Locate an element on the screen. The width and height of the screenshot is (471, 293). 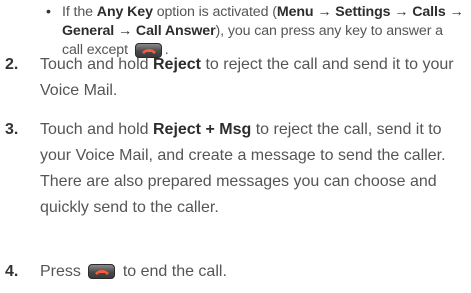
step-number: 2. is located at coordinates (12, 64).